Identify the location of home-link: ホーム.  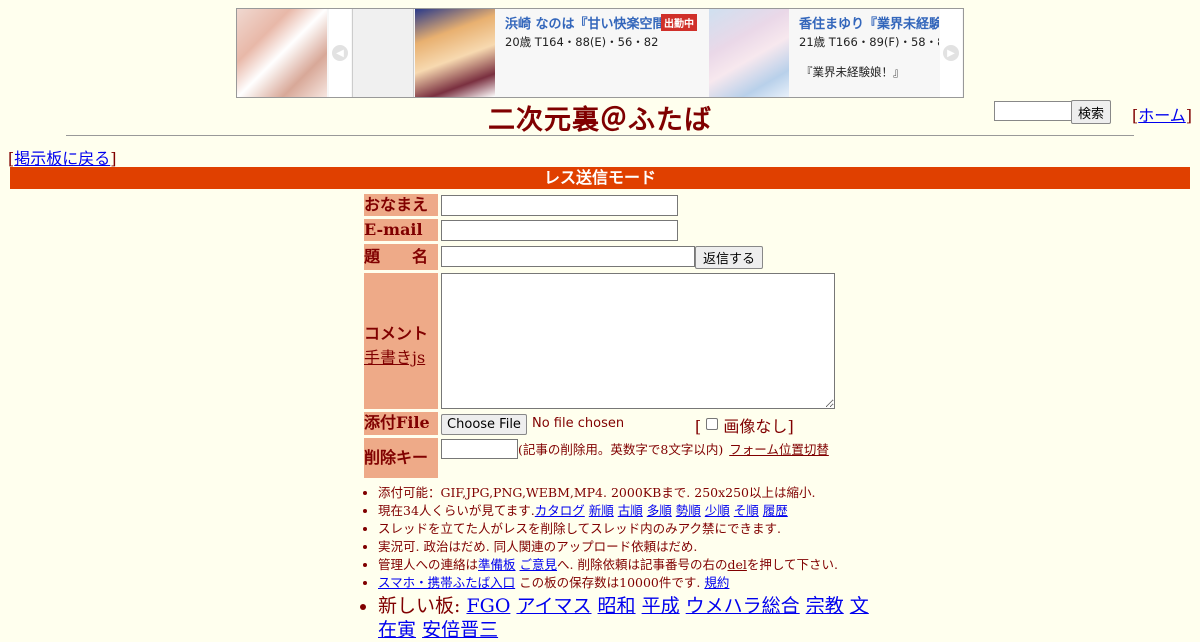
(1162, 115).